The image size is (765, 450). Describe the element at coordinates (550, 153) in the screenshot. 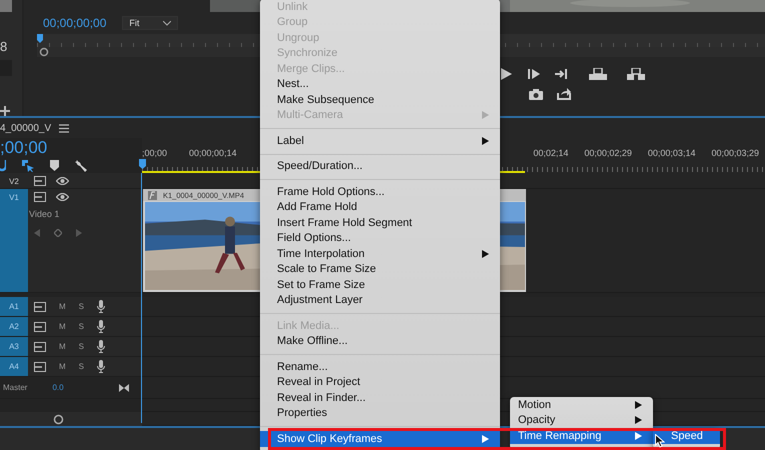

I see `ruler-label: 00;02;14` at that location.